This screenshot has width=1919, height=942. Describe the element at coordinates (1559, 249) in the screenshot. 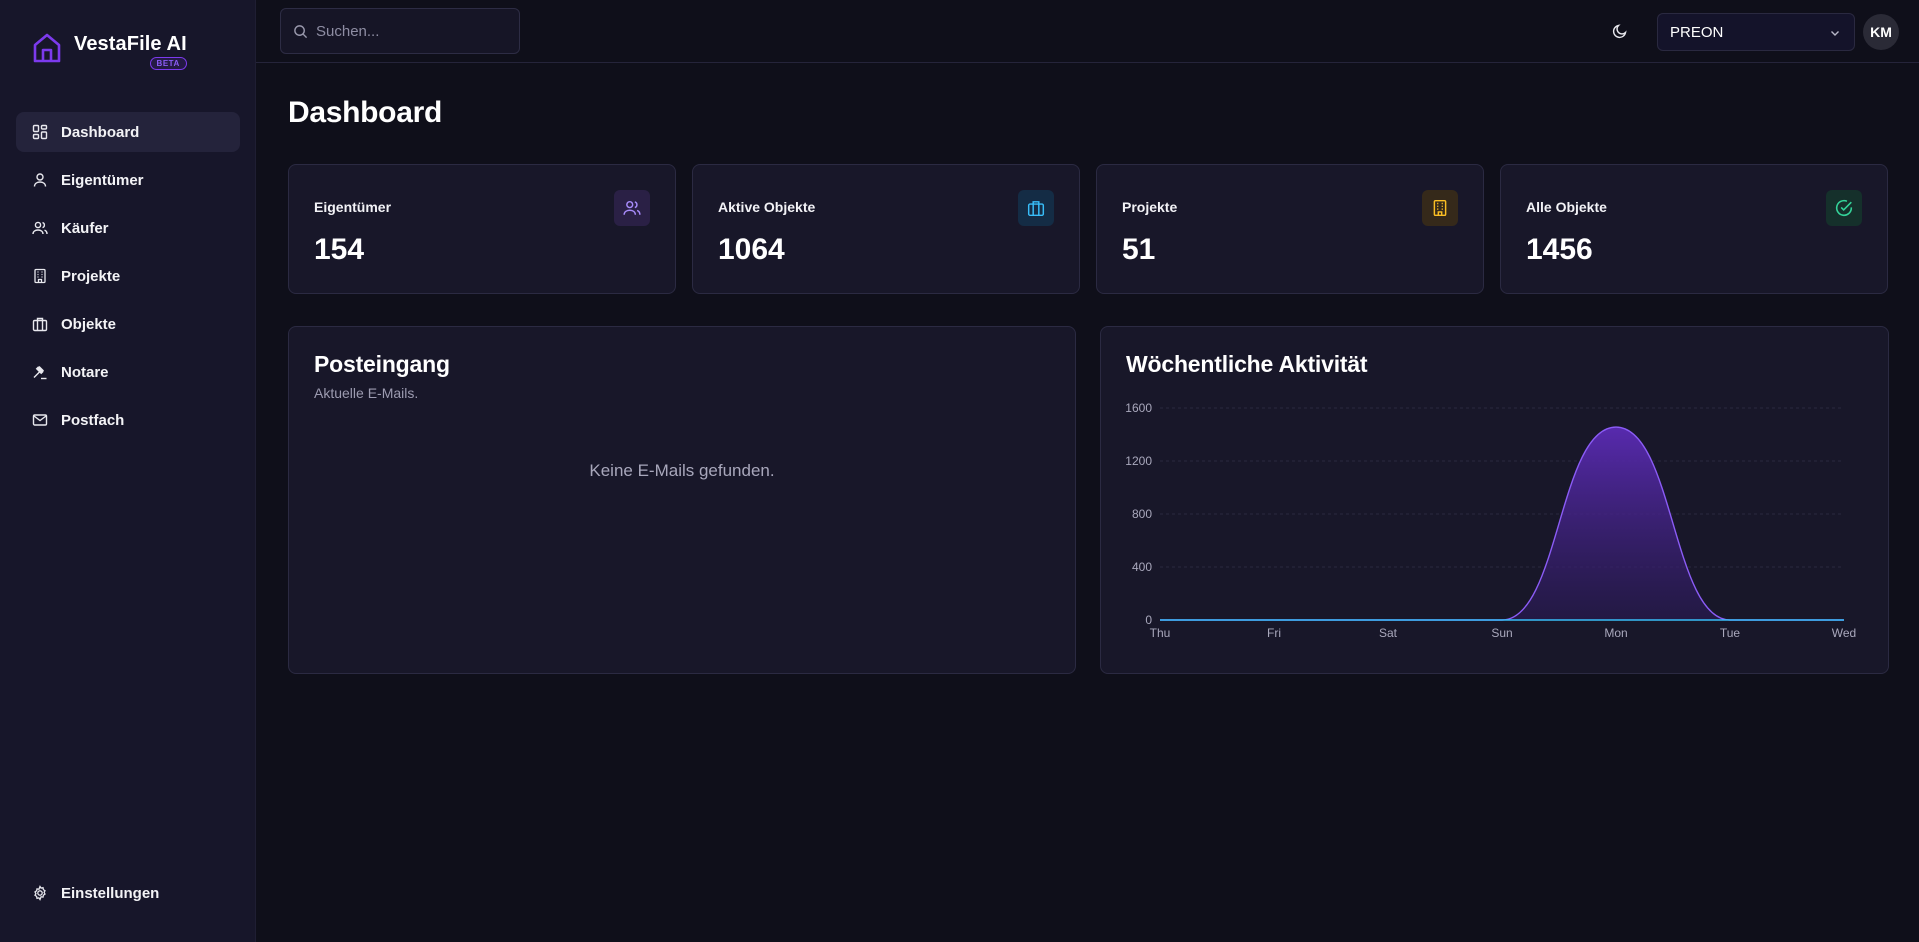

I see `stat-value: 1456` at that location.